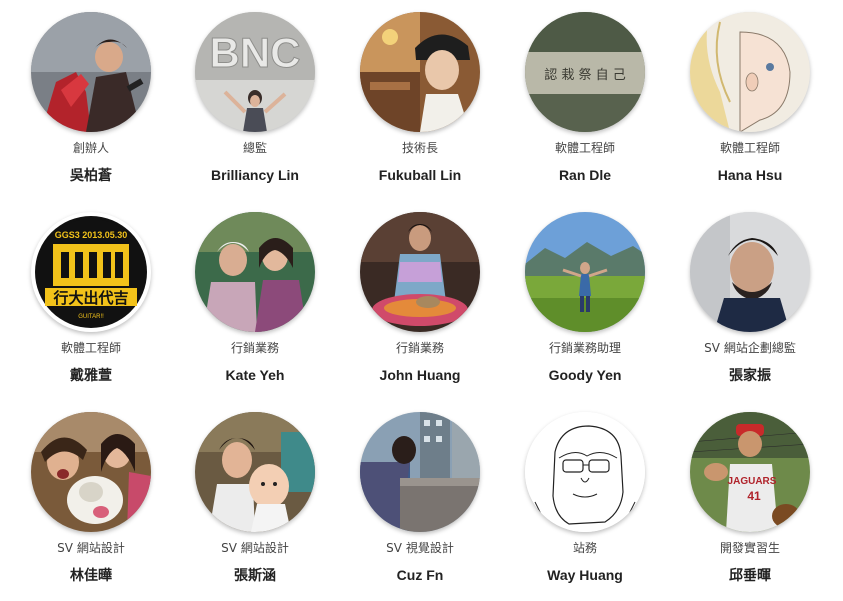  I want to click on team-member-card: 行銷業務 John Huang, so click(420, 295).